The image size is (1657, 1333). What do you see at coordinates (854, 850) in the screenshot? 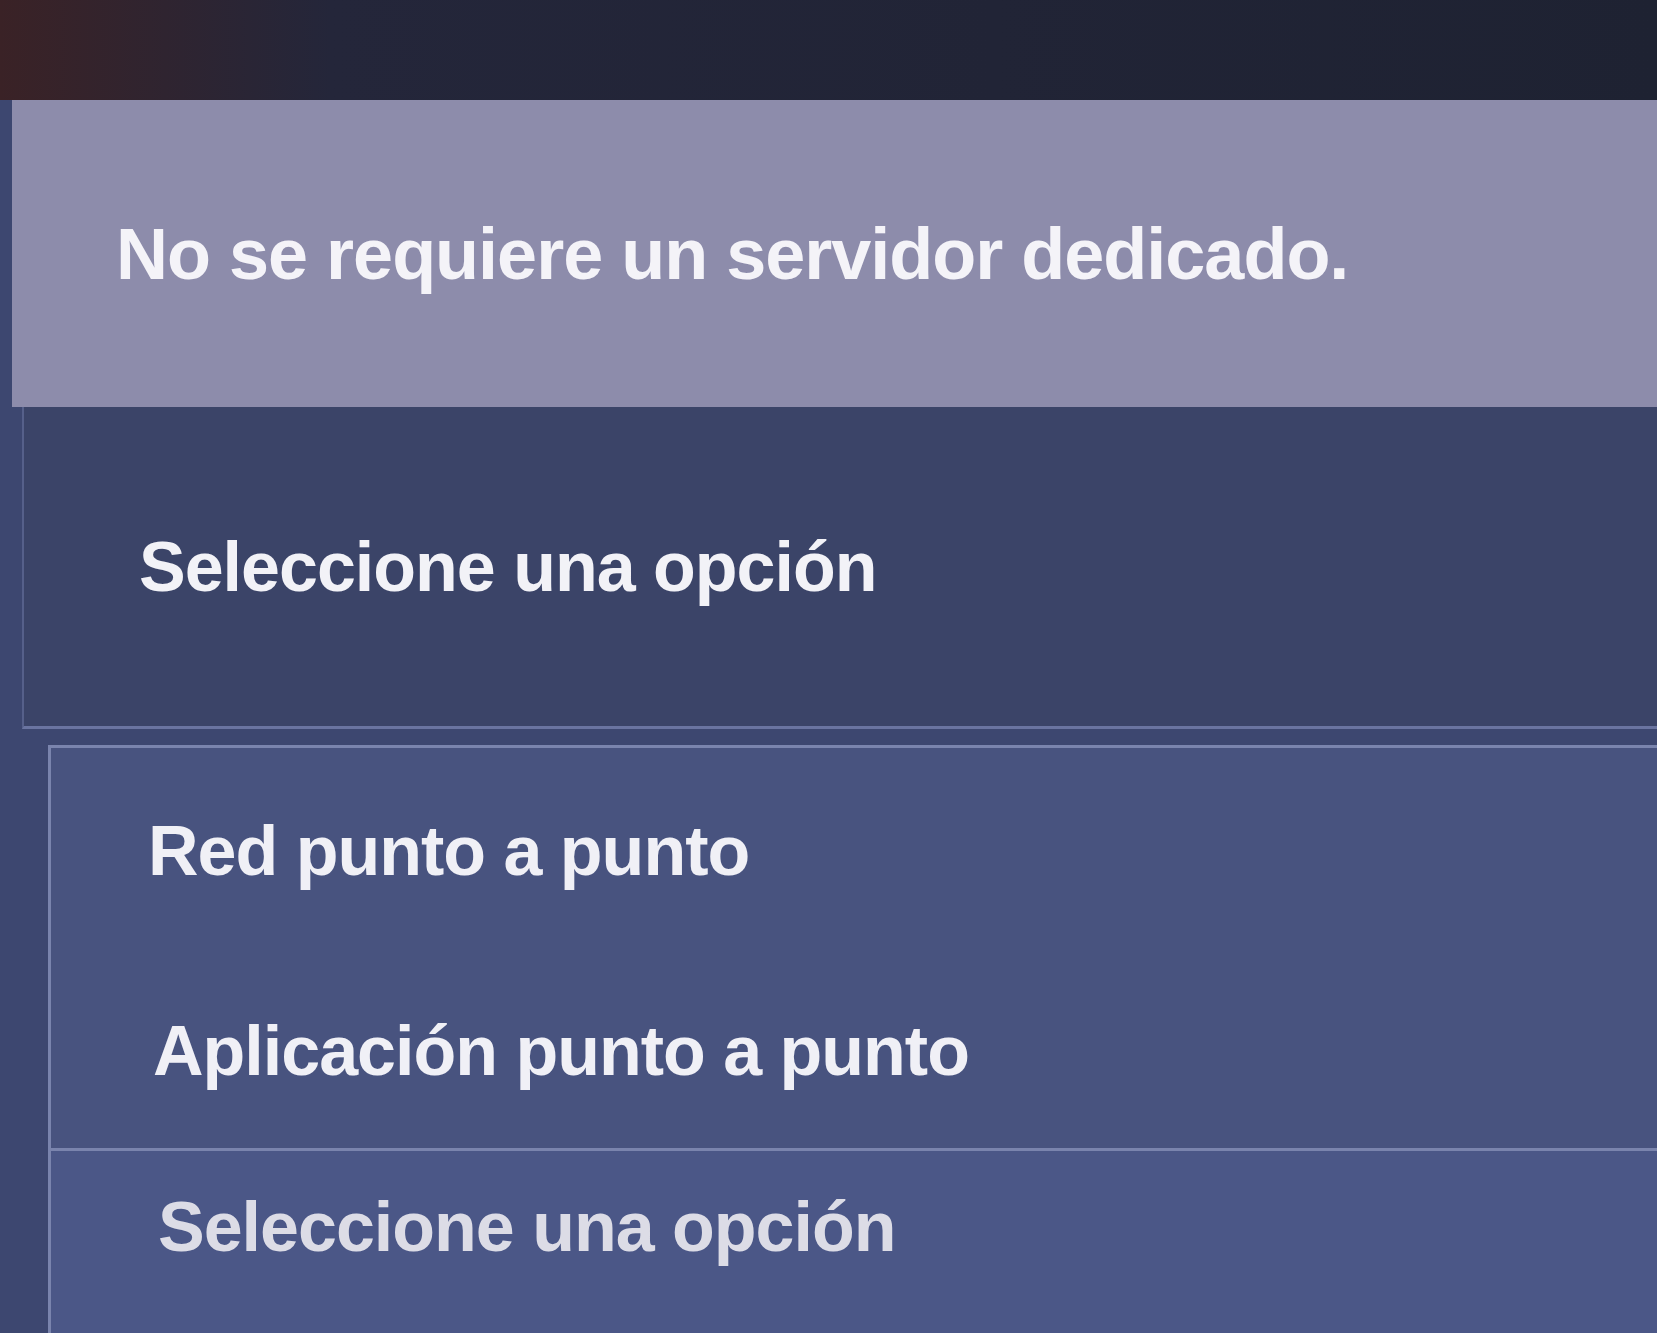
I see `dropdown-option: Red punto a punto` at bounding box center [854, 850].